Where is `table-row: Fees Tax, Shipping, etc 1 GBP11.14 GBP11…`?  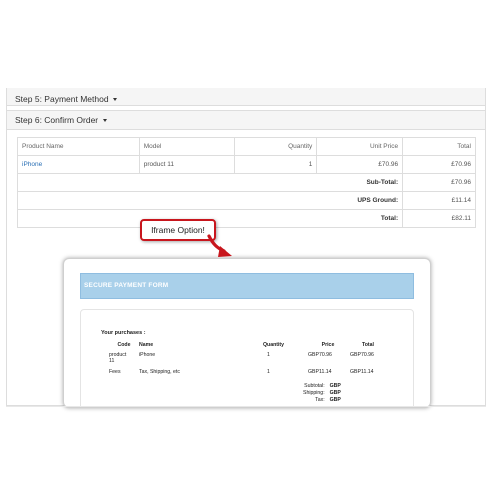 table-row: Fees Tax, Shipping, etc 1 GBP11.14 GBP11… is located at coordinates (248, 369).